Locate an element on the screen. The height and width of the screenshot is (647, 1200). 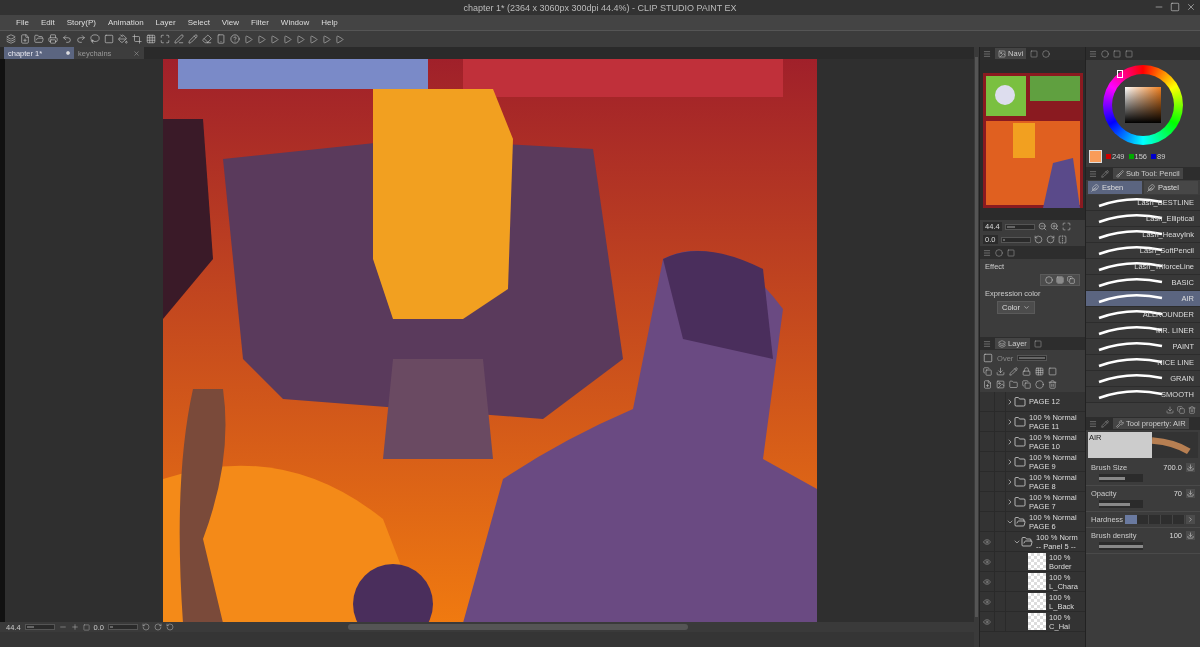
circle-icon is located at coordinates (1049, 280).